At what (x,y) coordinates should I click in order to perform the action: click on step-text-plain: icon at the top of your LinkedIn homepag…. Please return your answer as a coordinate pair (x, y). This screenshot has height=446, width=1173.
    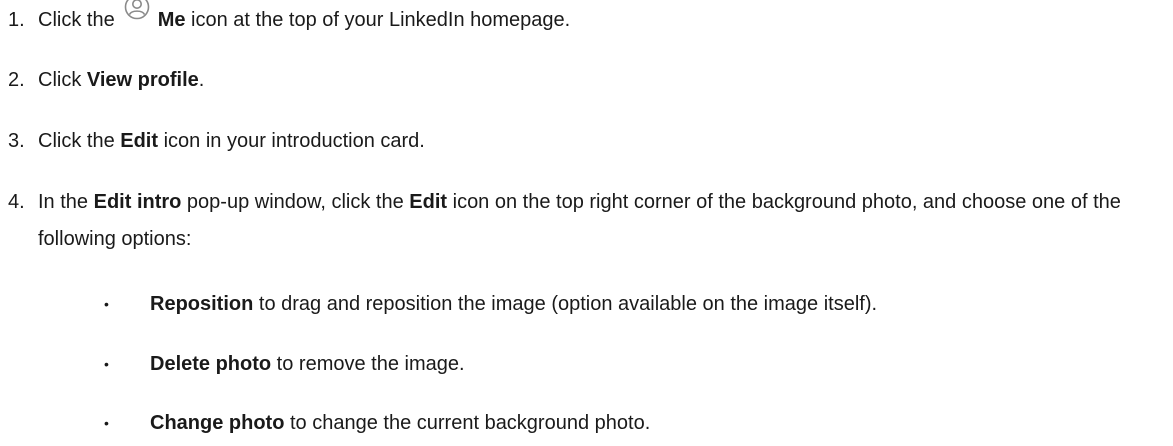
    Looking at the image, I should click on (378, 20).